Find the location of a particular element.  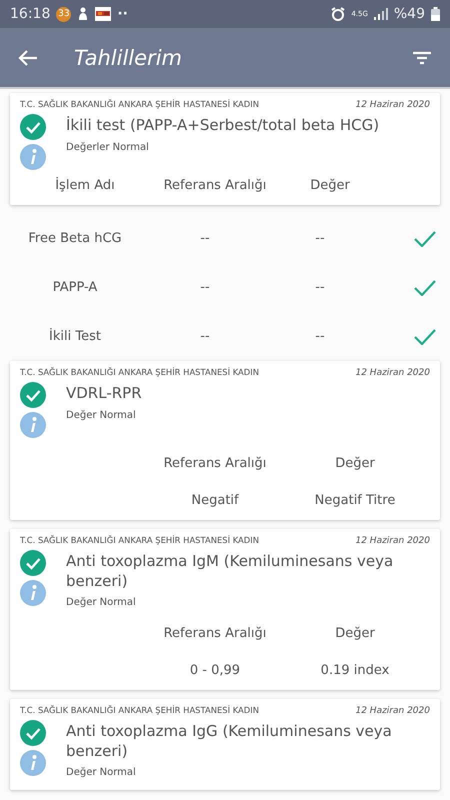

result-card: T.C. SAĞLIK BAKANLIĞI ANKARA ŞEHİR HASTANESİ KADIN 12 Haziran 2020 Anti toxoplazma IgG (Kemiluminesans veya benzeri) Değer Normal is located at coordinates (225, 744).